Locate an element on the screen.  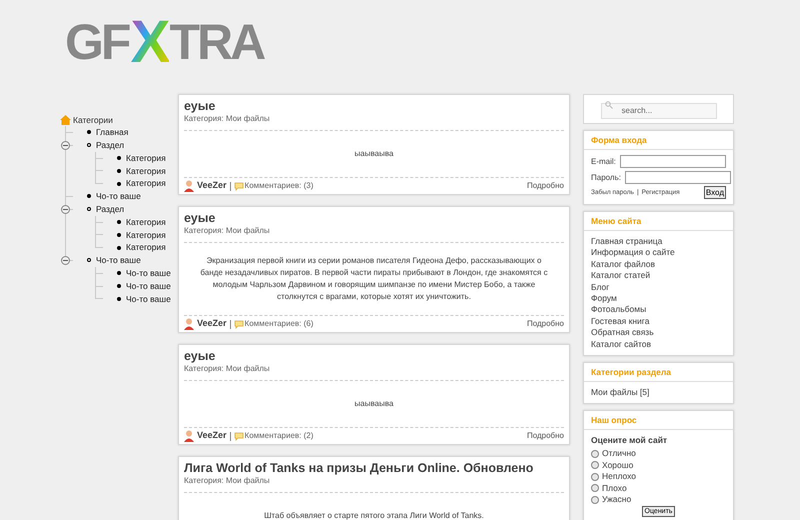
category-link: Мои файлы [5] is located at coordinates (658, 392).